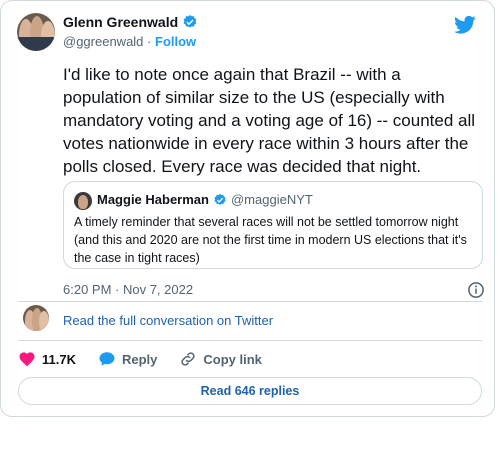 This screenshot has width=500, height=460. I want to click on copy-link-button: Copy link, so click(220, 359).